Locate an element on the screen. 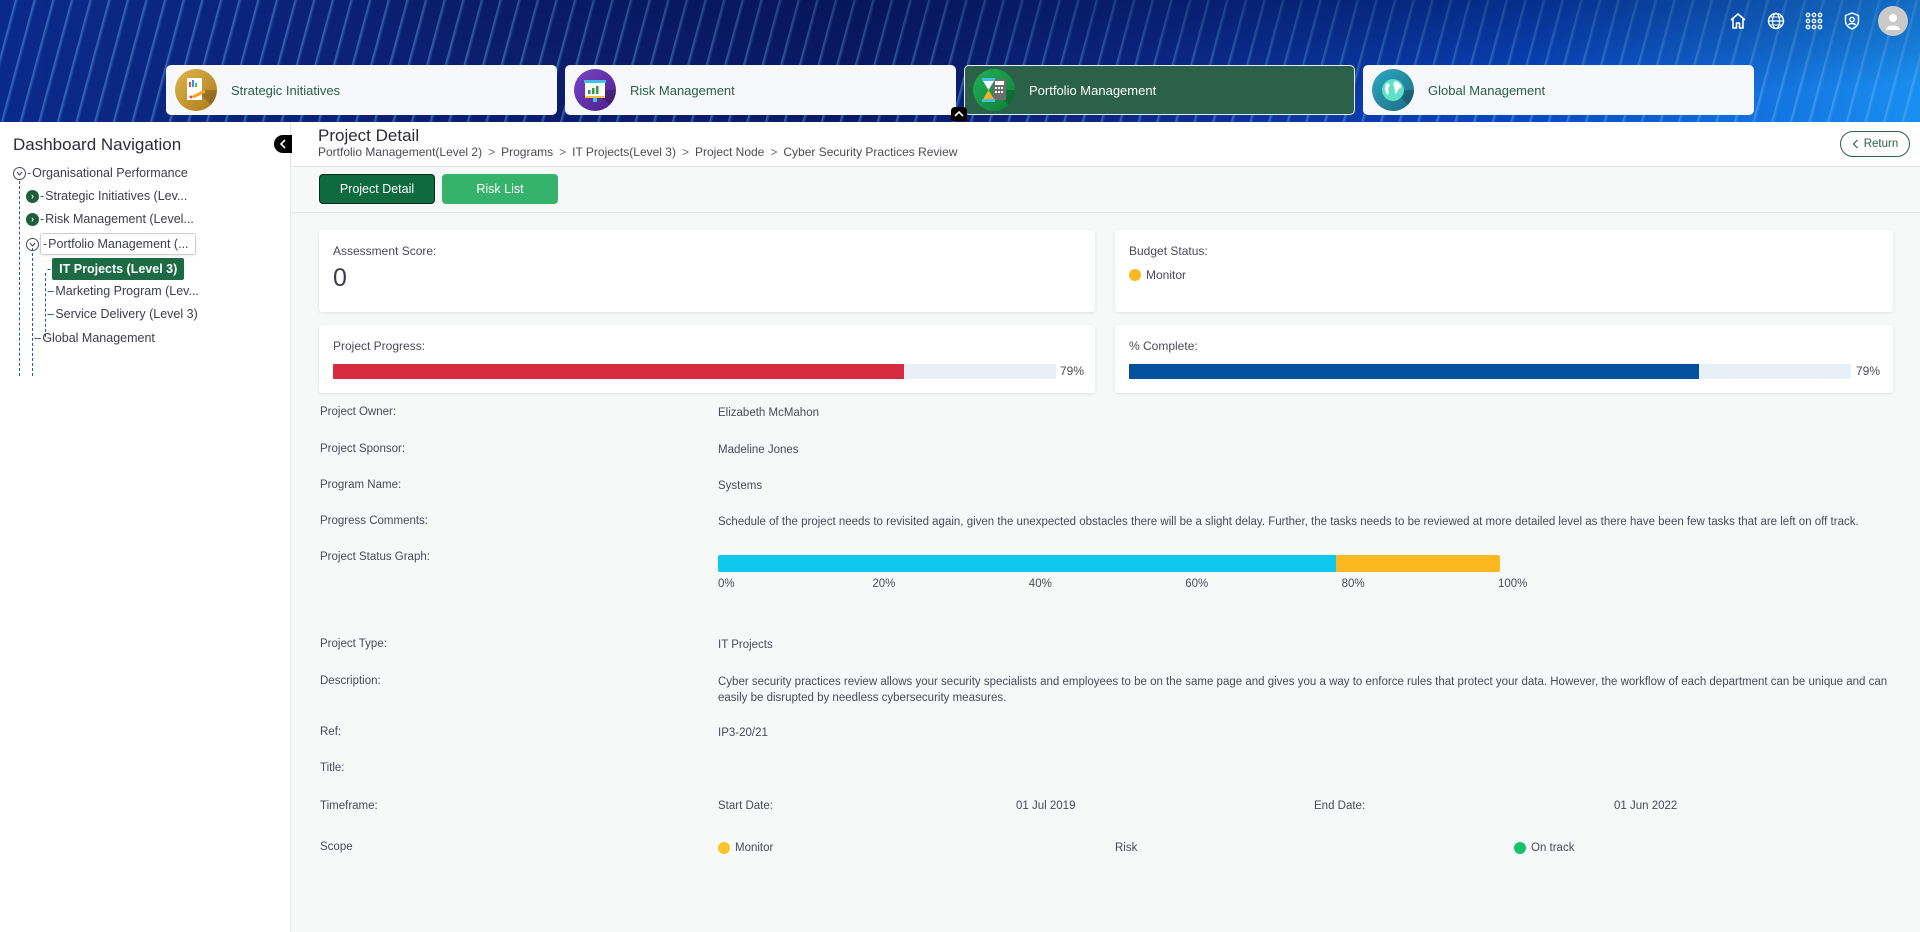 The height and width of the screenshot is (932, 1920). assessment-score-value: 0 is located at coordinates (340, 278).